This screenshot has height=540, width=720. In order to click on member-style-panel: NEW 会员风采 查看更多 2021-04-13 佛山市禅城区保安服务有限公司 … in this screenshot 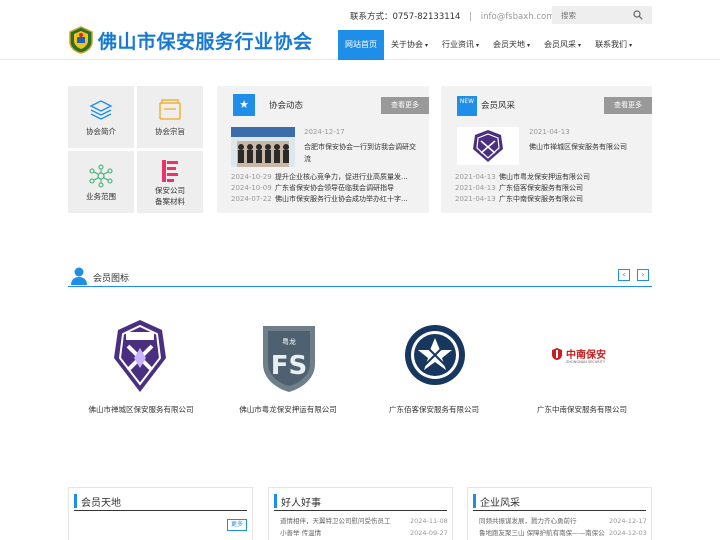, I will do `click(546, 149)`.